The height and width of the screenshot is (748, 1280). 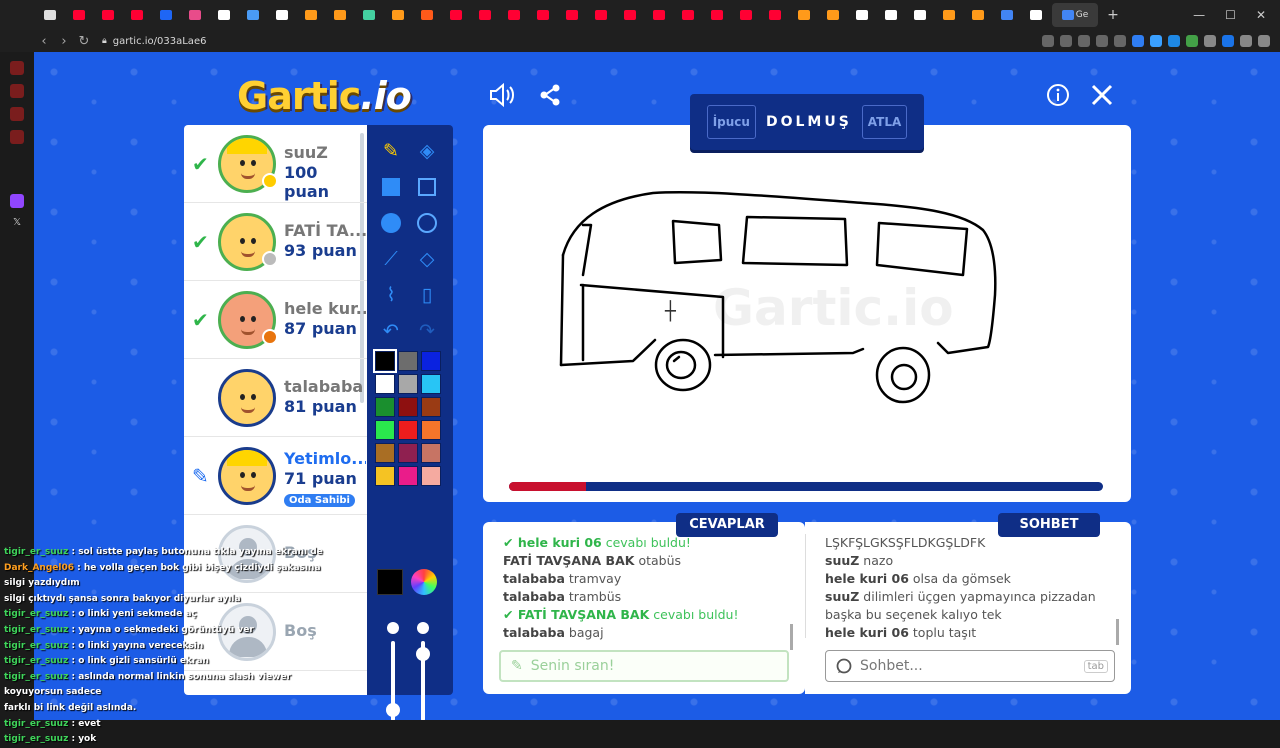 I want to click on send-icon, so click(x=1102, y=41).